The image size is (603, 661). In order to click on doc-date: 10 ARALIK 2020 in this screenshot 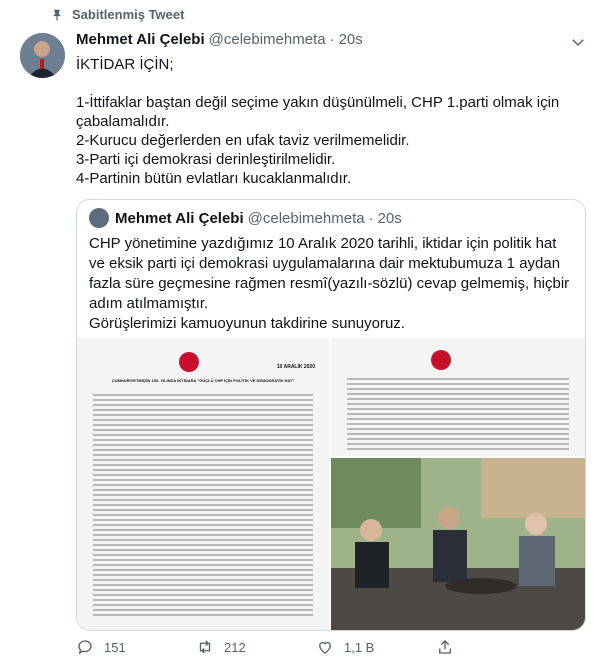, I will do `click(295, 367)`.